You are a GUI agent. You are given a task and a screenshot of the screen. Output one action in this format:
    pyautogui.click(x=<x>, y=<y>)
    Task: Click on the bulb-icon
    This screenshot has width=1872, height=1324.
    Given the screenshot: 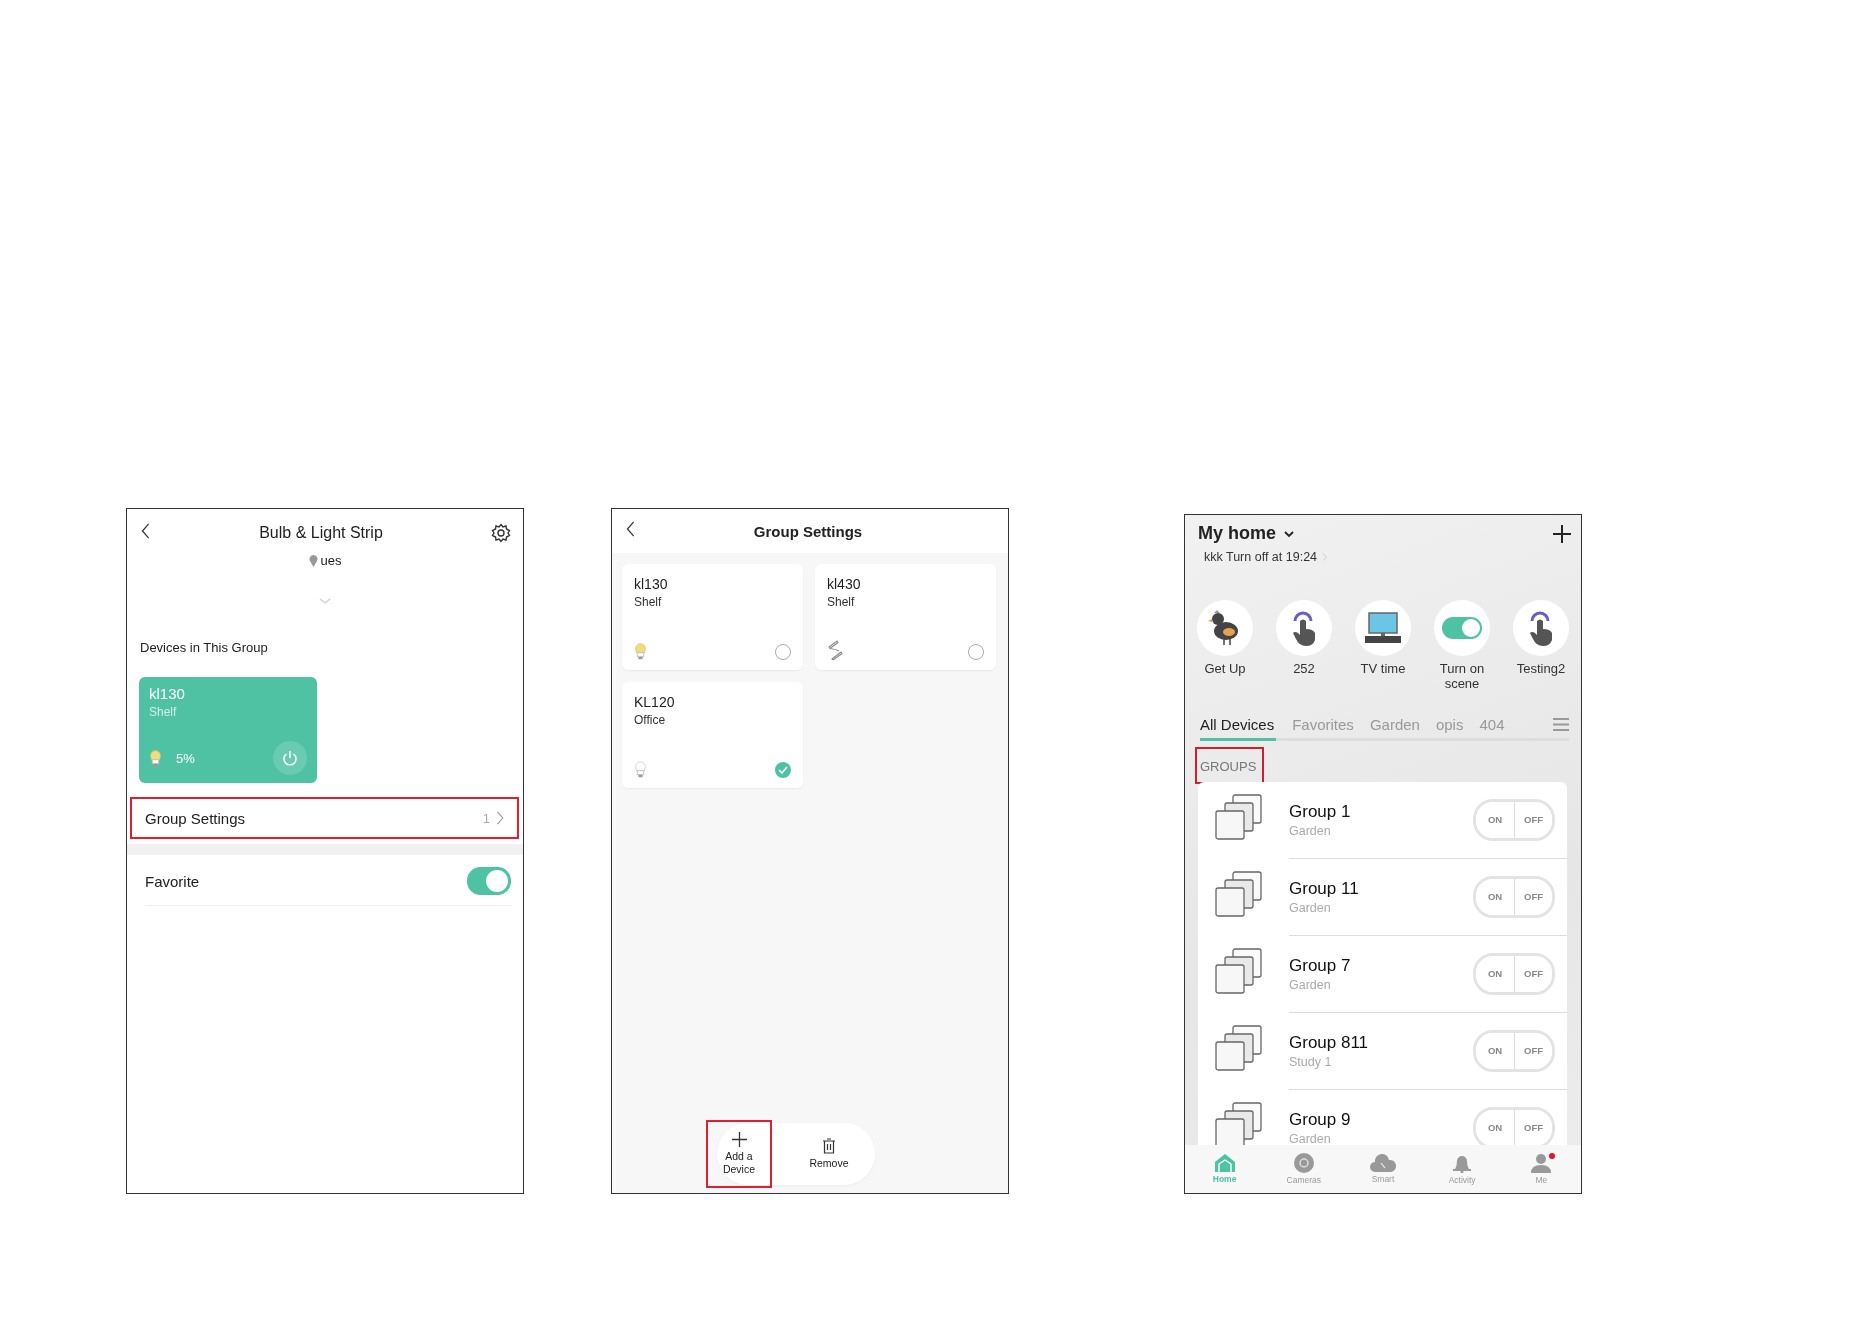 What is the action you would take?
    pyautogui.click(x=155, y=758)
    